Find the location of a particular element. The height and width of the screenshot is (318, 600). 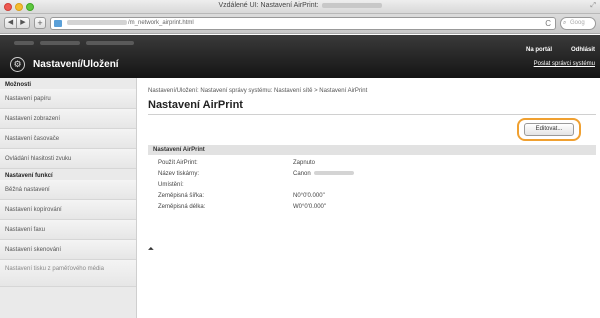

setting-value: Canon is located at coordinates (323, 174).